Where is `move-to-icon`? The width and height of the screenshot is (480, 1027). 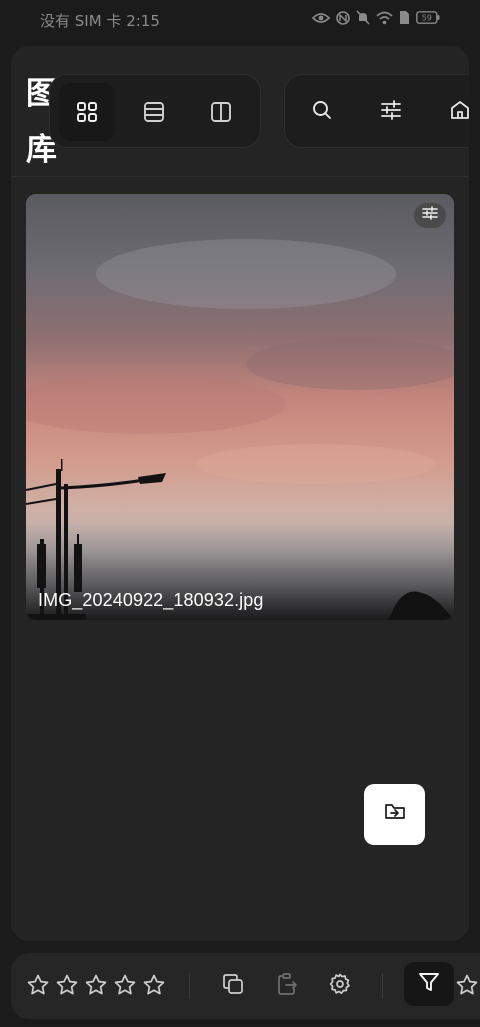 move-to-icon is located at coordinates (287, 986).